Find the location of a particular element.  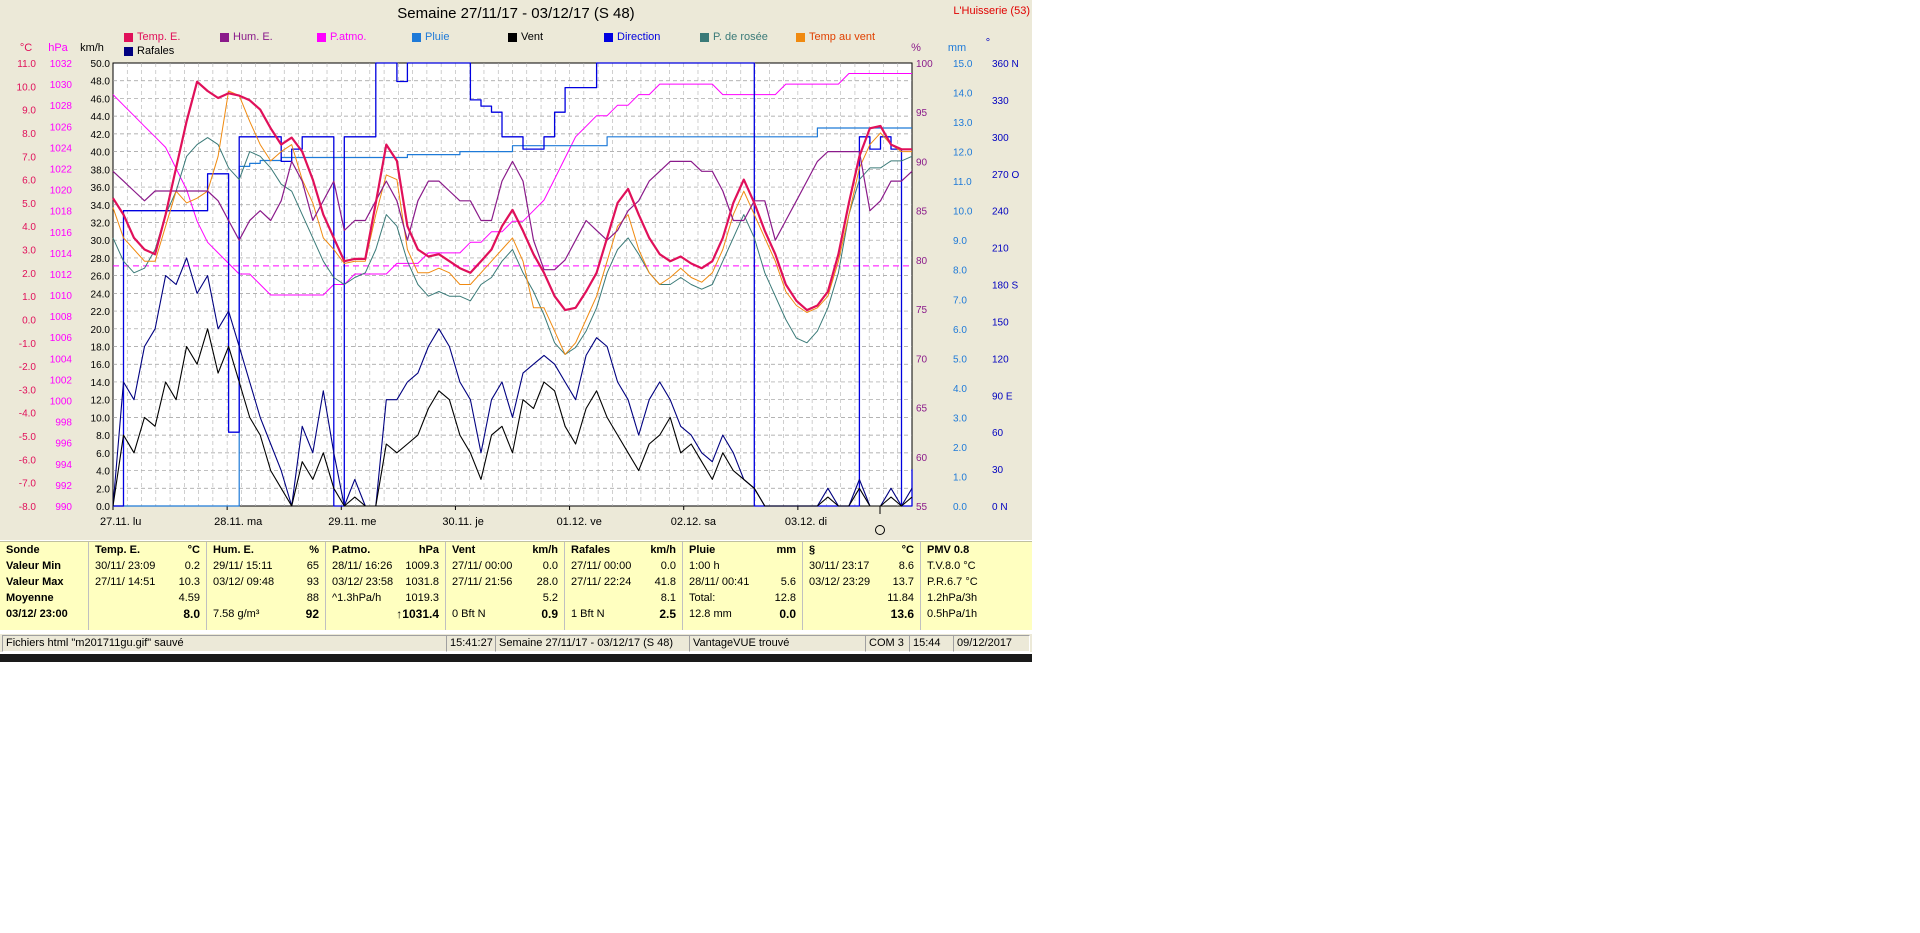

axis-tick-temp: 1.0 is located at coordinates (29, 297).